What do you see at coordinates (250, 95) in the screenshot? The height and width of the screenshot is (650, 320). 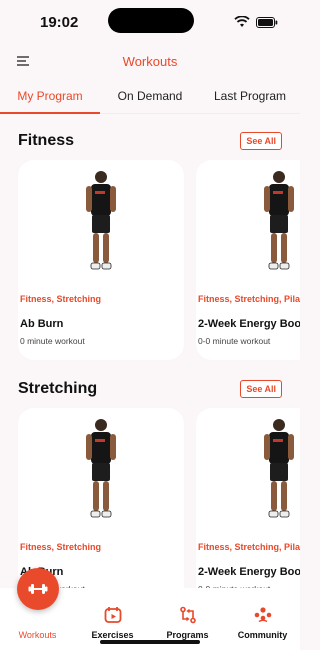 I see `tab-last-program: Last Program` at bounding box center [250, 95].